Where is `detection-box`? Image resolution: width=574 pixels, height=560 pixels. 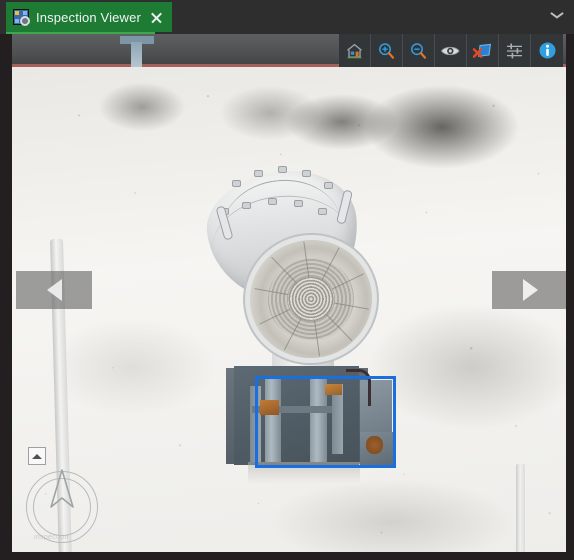 detection-box is located at coordinates (325, 422).